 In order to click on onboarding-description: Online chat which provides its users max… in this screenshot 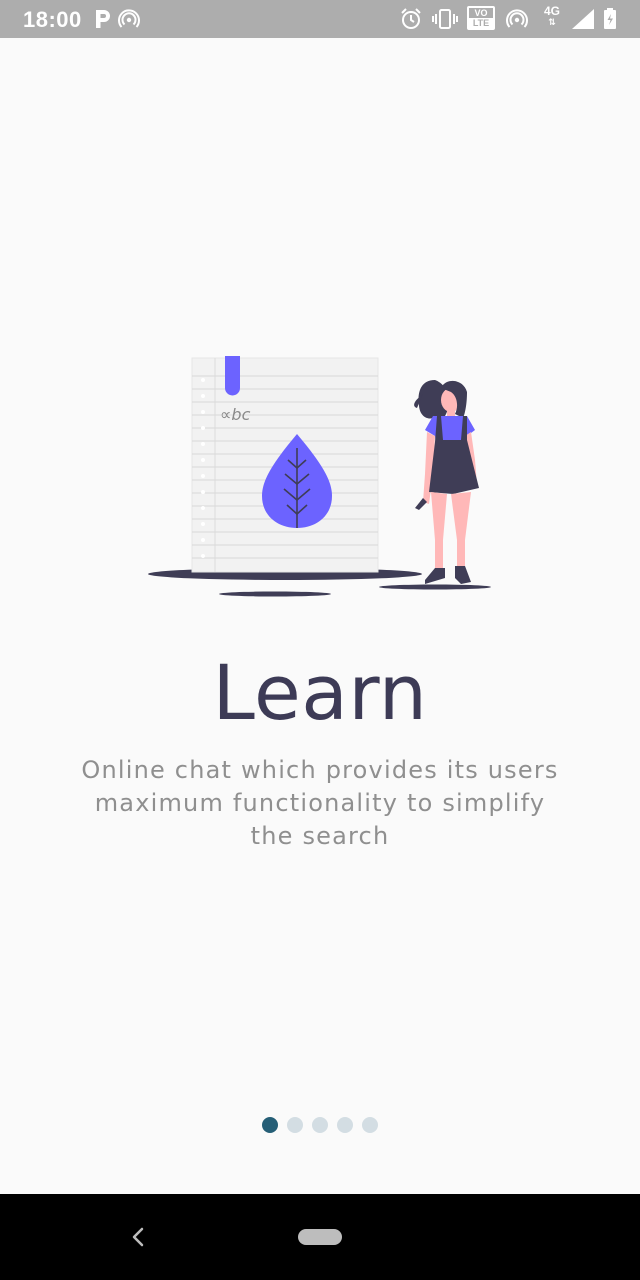, I will do `click(320, 803)`.